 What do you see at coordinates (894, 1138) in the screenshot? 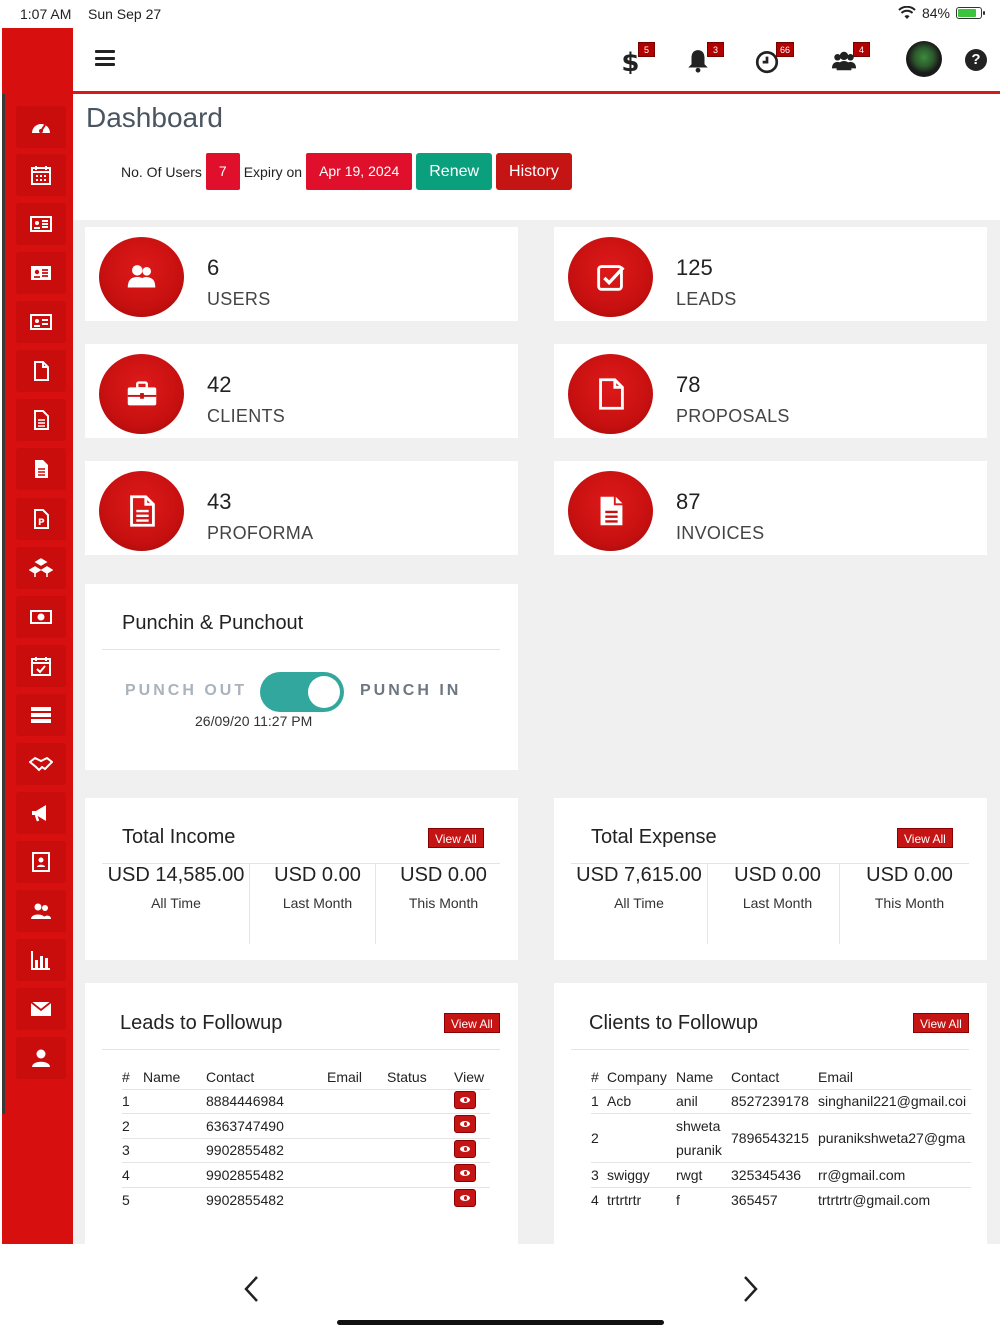
I see `table-cell: puranikshweta27@gma` at bounding box center [894, 1138].